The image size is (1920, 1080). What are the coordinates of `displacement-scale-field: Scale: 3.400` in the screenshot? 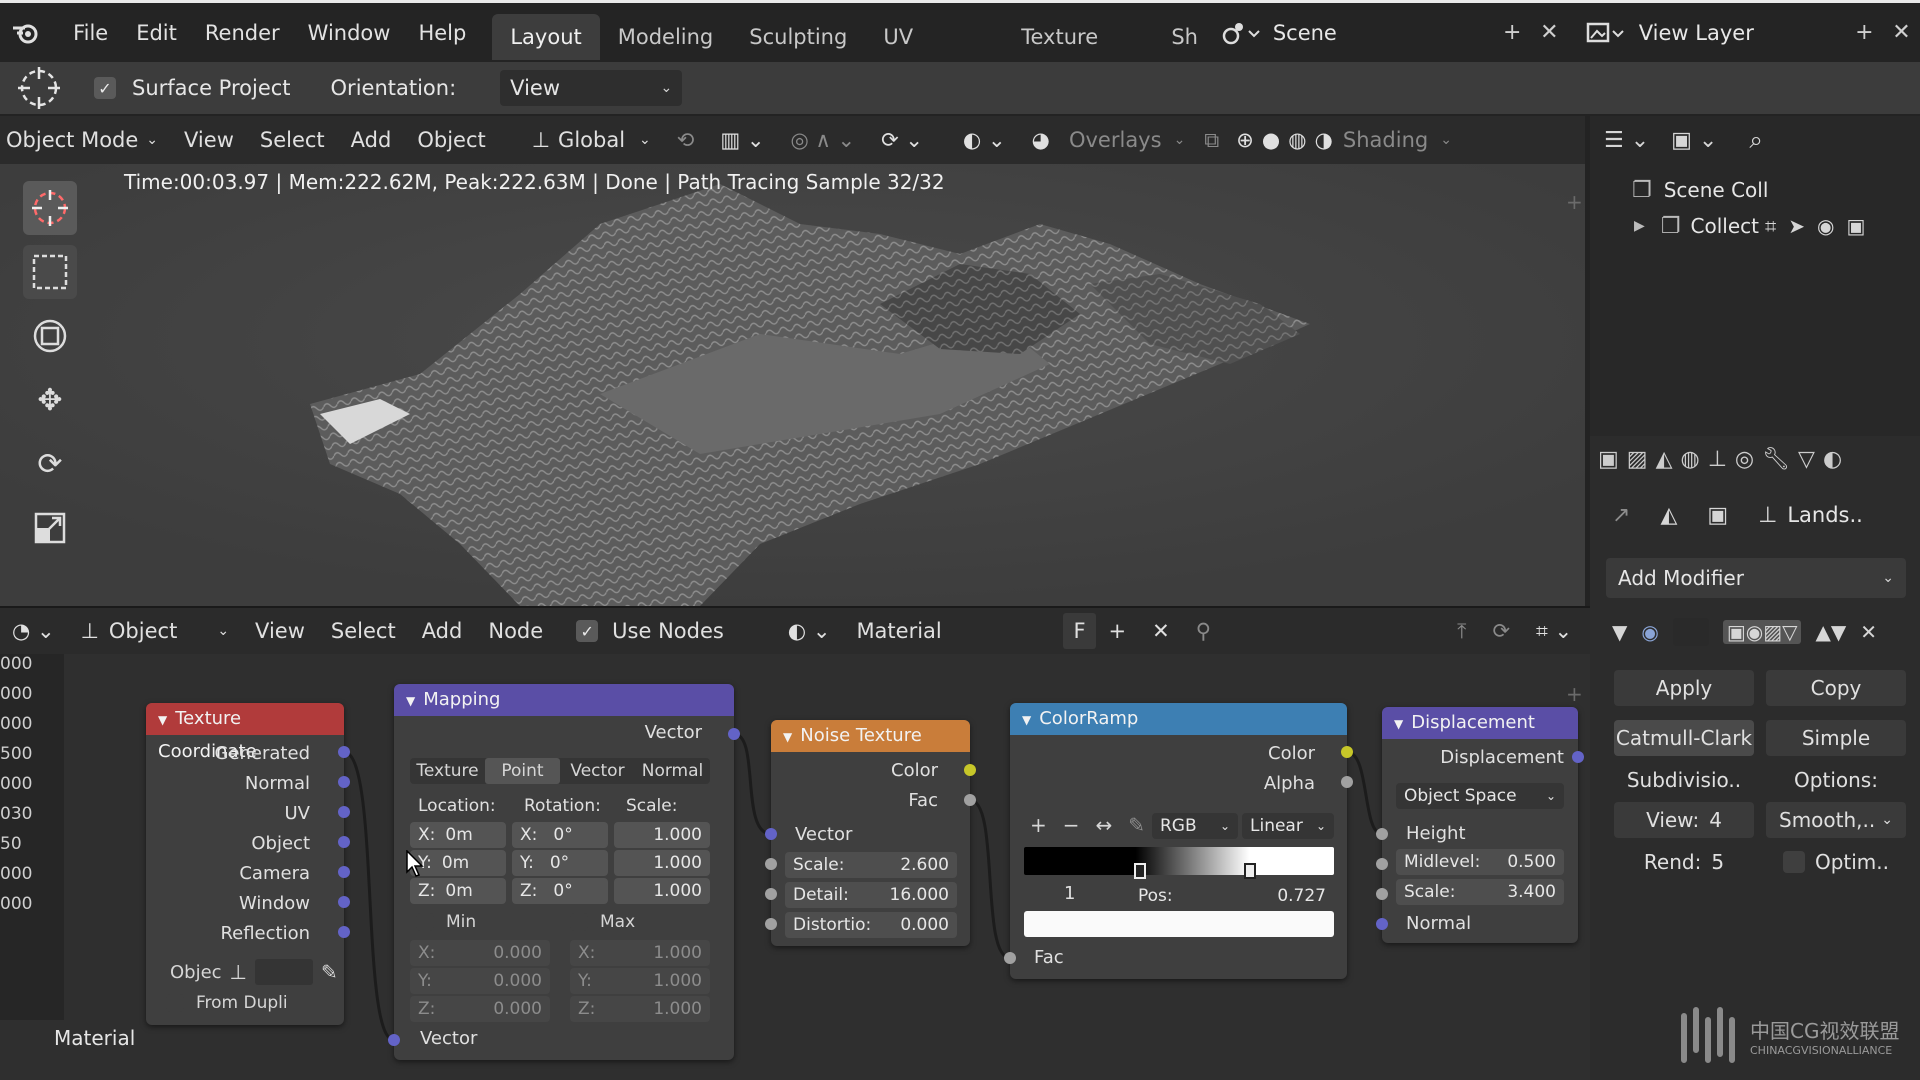 It's located at (1480, 892).